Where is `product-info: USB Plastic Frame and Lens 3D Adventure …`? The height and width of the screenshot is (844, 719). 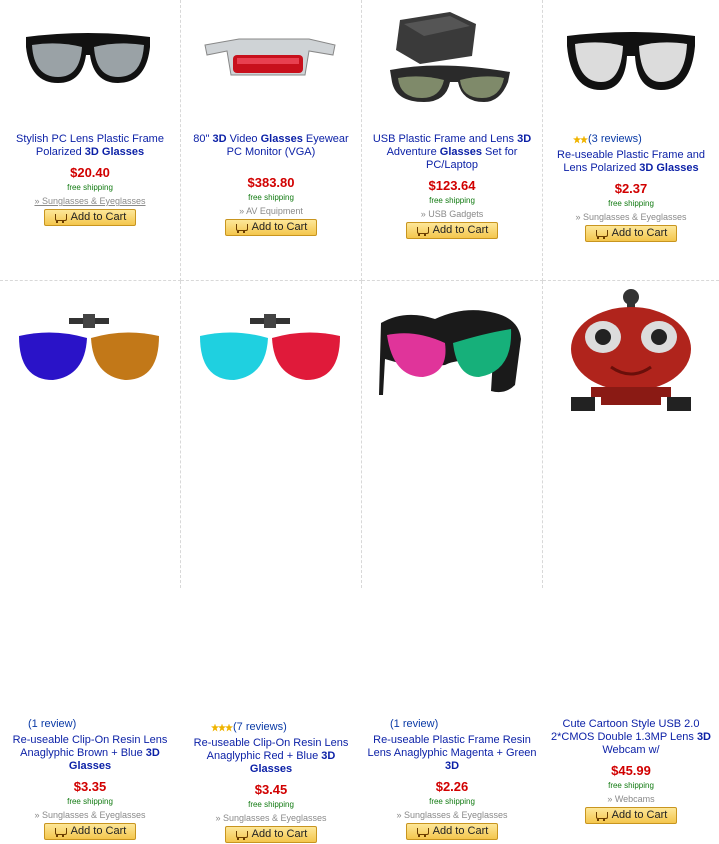
product-info: USB Plastic Frame and Lens 3D Adventure … is located at coordinates (452, 186).